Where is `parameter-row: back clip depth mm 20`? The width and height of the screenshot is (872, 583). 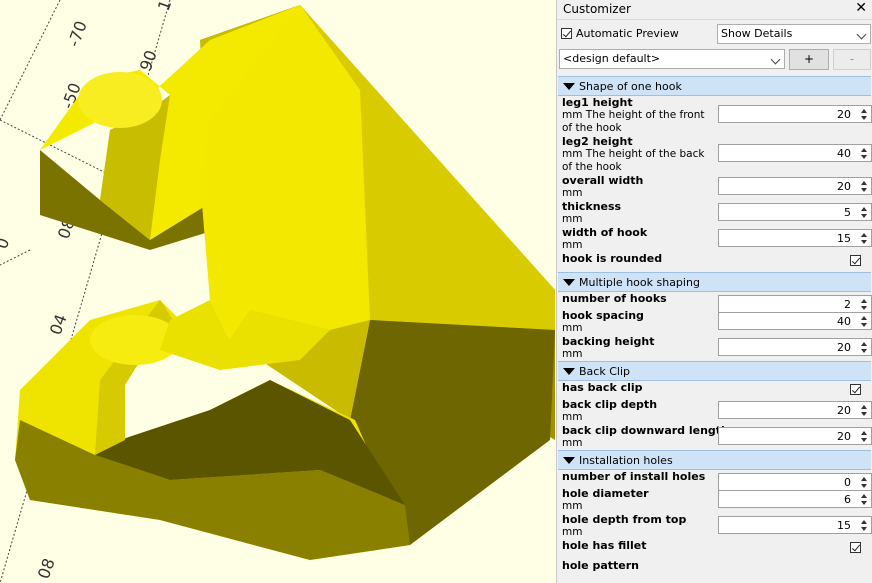
parameter-row: back clip depth mm 20 is located at coordinates (715, 411).